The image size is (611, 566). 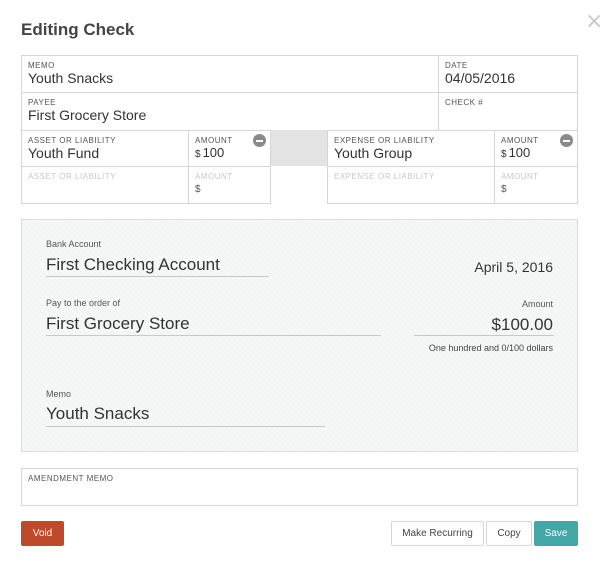 I want to click on pay-to-value: First Grocery Store, so click(x=118, y=323).